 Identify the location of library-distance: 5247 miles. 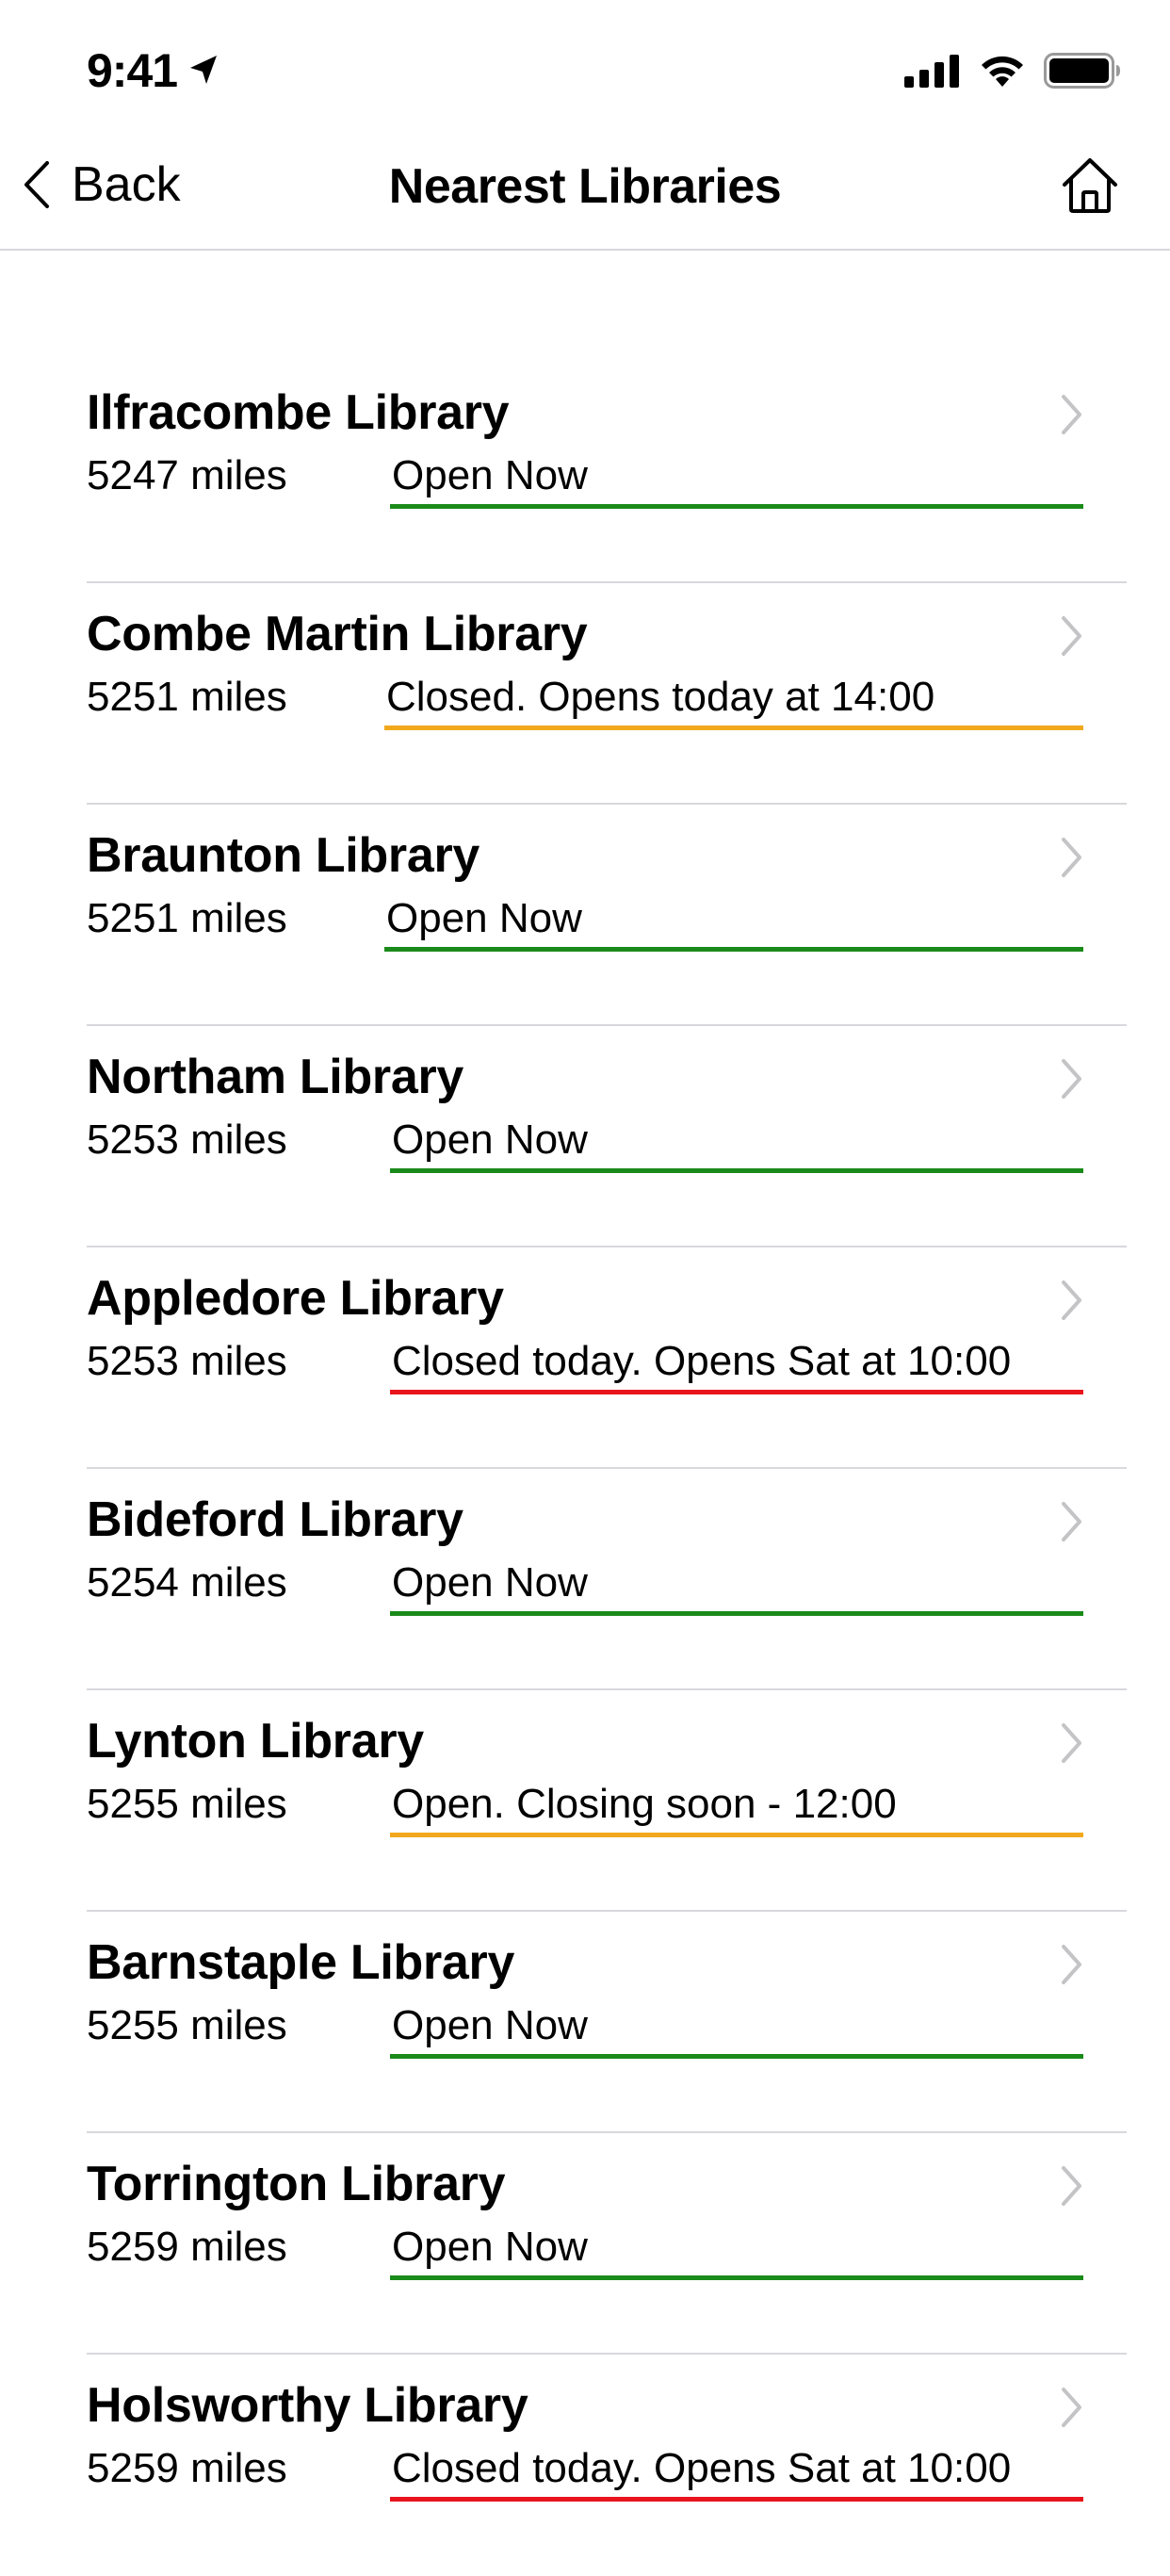
(187, 475).